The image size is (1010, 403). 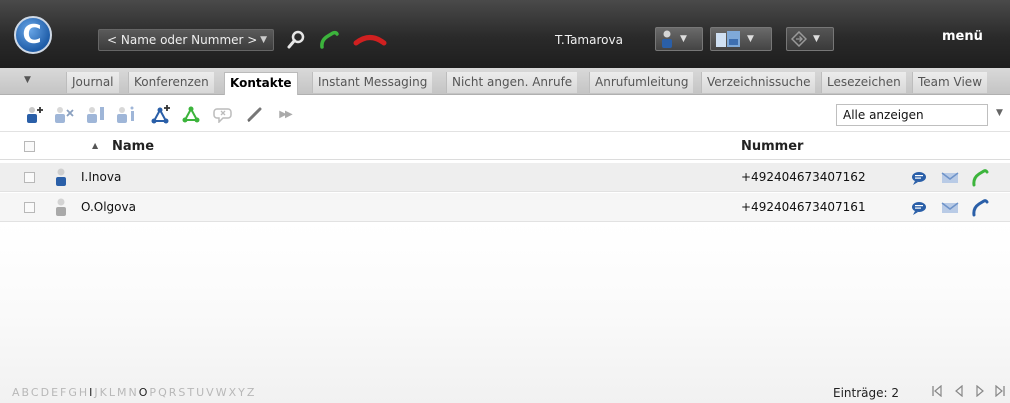 I want to click on alphabet-letter-k: K, so click(x=104, y=392).